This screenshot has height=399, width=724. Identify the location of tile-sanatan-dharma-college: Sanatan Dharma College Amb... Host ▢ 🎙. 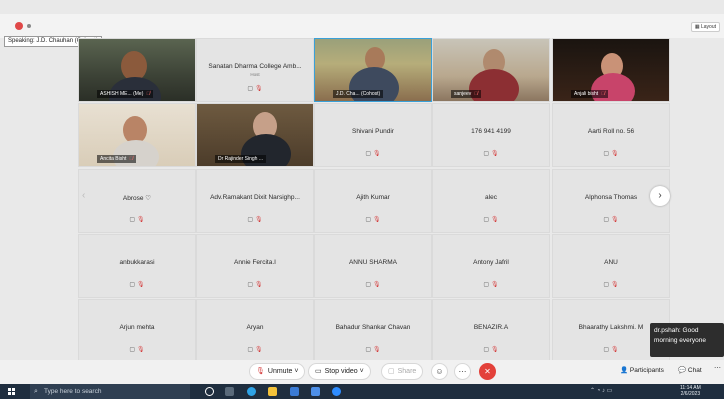
(255, 70).